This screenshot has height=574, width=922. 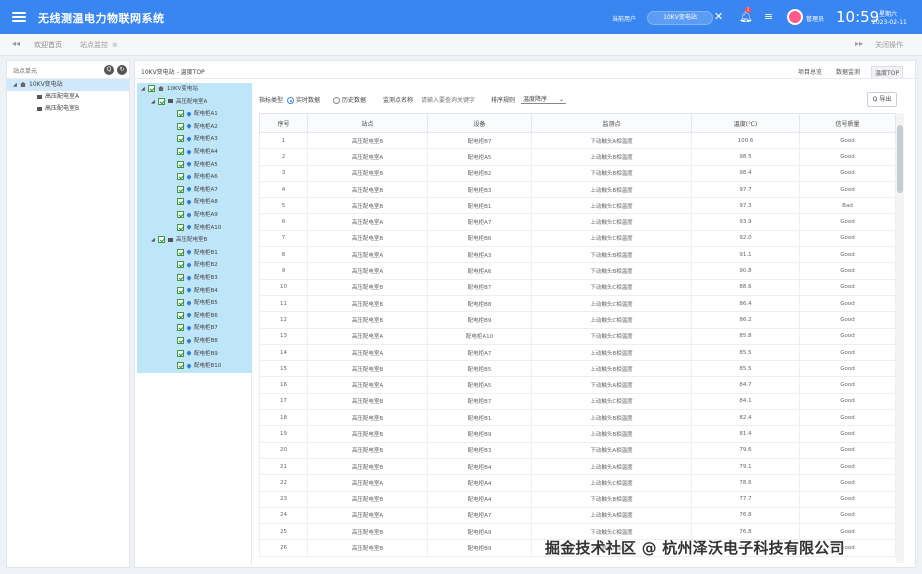 I want to click on table-row: 19 高压配电室B 配电柜B9 上动触头B相温度 81.4 Good, so click(x=577, y=434).